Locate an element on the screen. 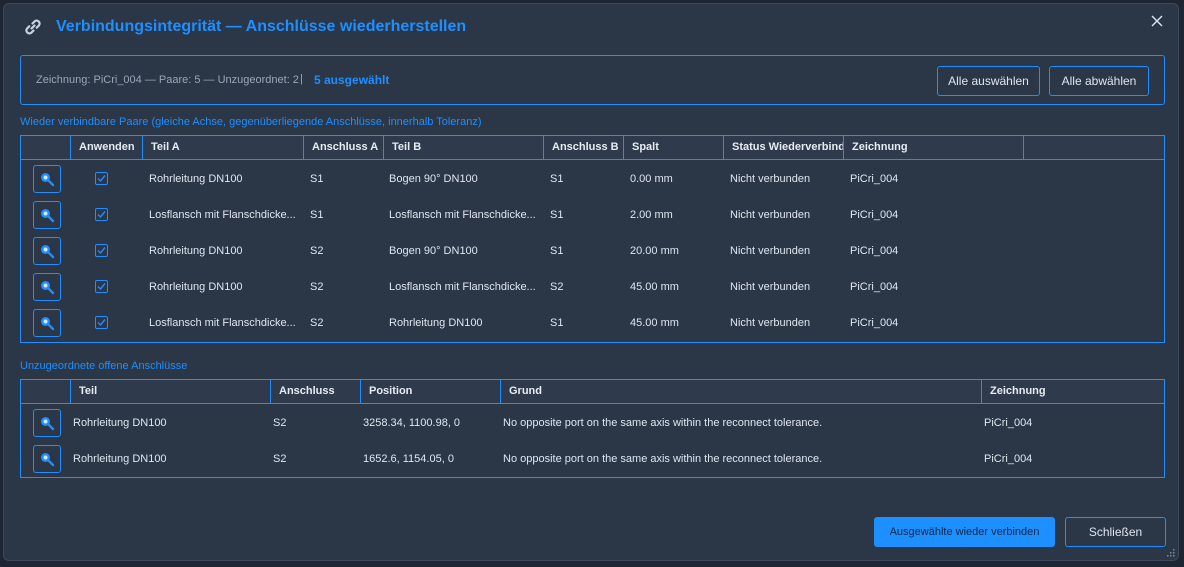 This screenshot has width=1184, height=567. gap-cell: 2.00 mm is located at coordinates (651, 215).